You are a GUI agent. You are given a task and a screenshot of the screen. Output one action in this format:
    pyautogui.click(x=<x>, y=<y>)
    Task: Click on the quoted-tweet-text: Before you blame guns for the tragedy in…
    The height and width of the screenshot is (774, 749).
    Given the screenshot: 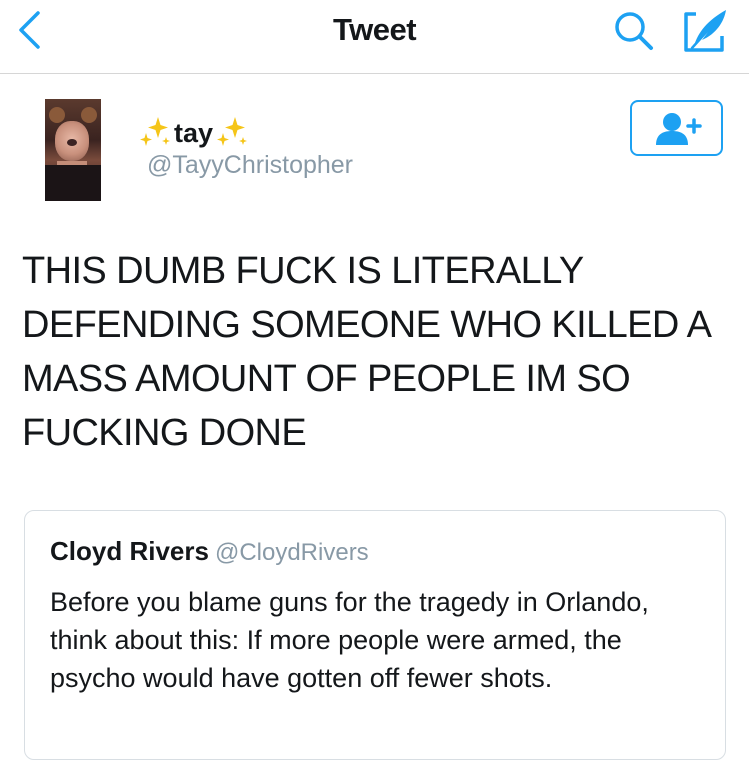 What is the action you would take?
    pyautogui.click(x=349, y=640)
    